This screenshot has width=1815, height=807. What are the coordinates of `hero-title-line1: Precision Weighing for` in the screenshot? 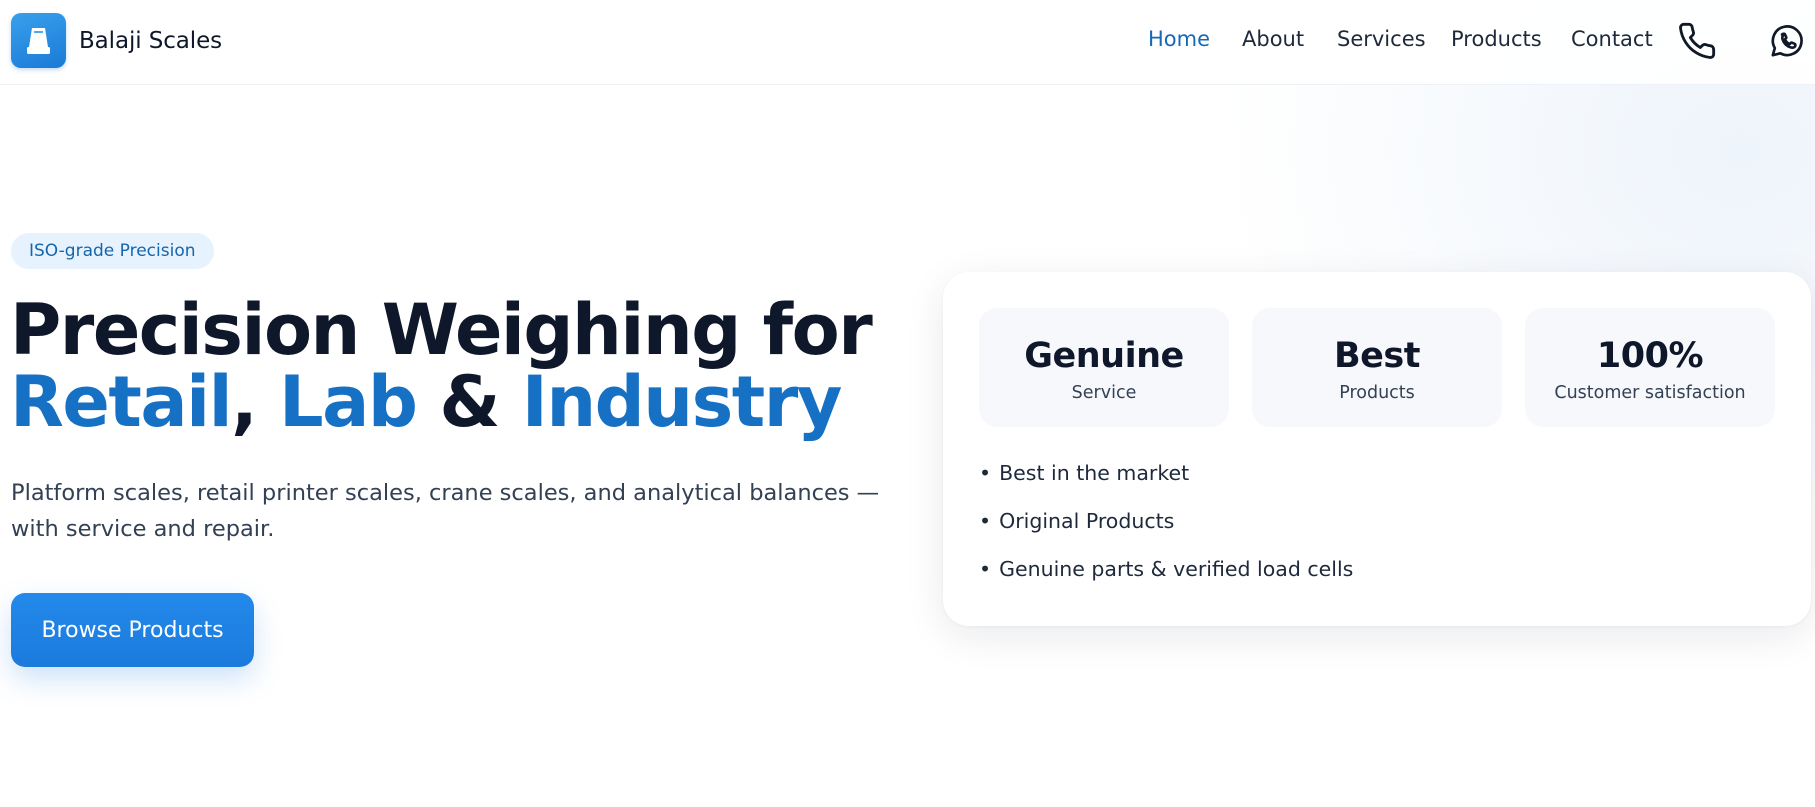 It's located at (441, 330).